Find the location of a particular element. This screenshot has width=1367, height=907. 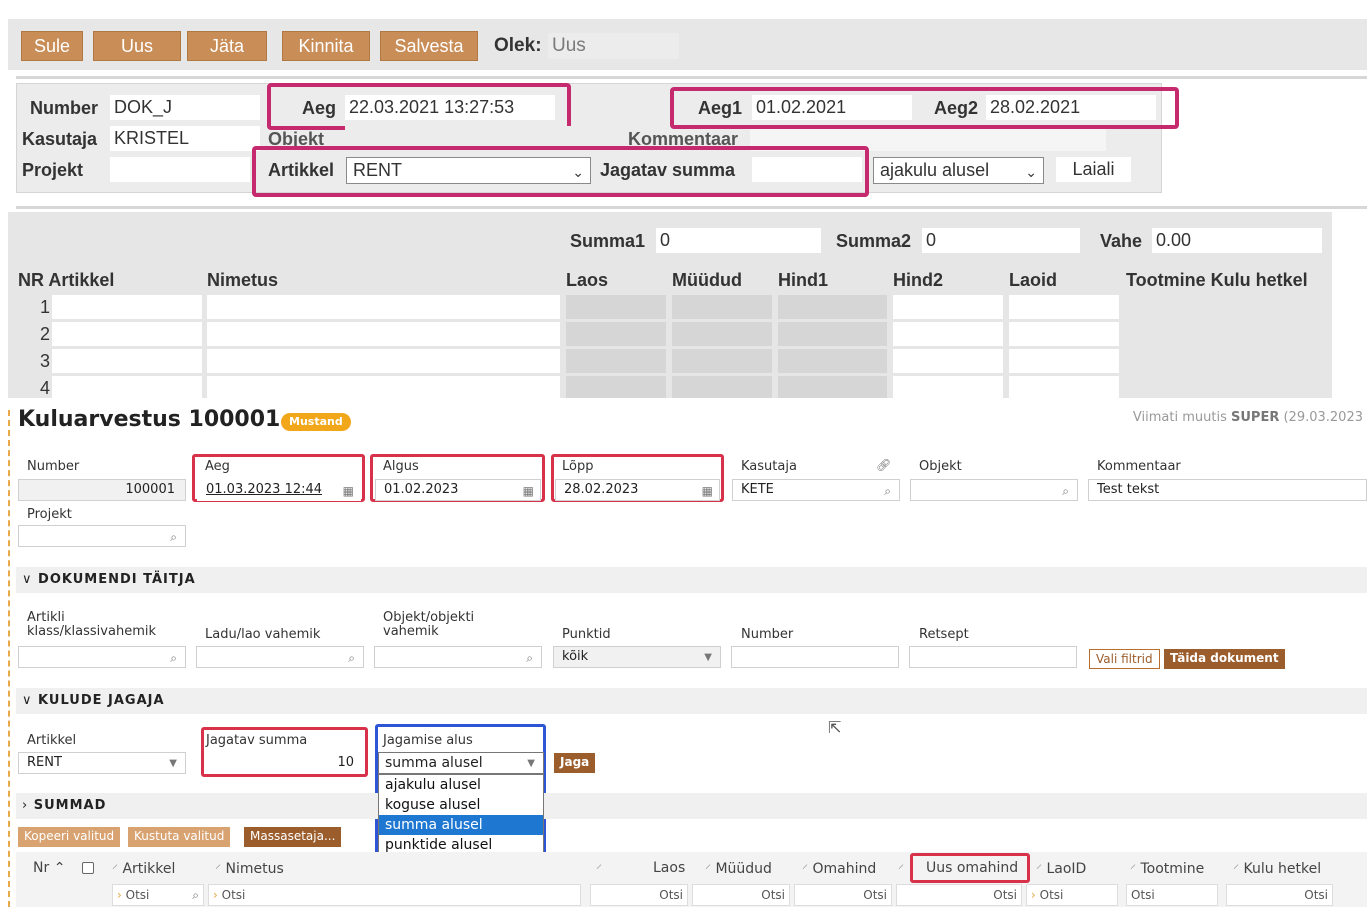

filter-laoid: › Otsi is located at coordinates (1072, 895).